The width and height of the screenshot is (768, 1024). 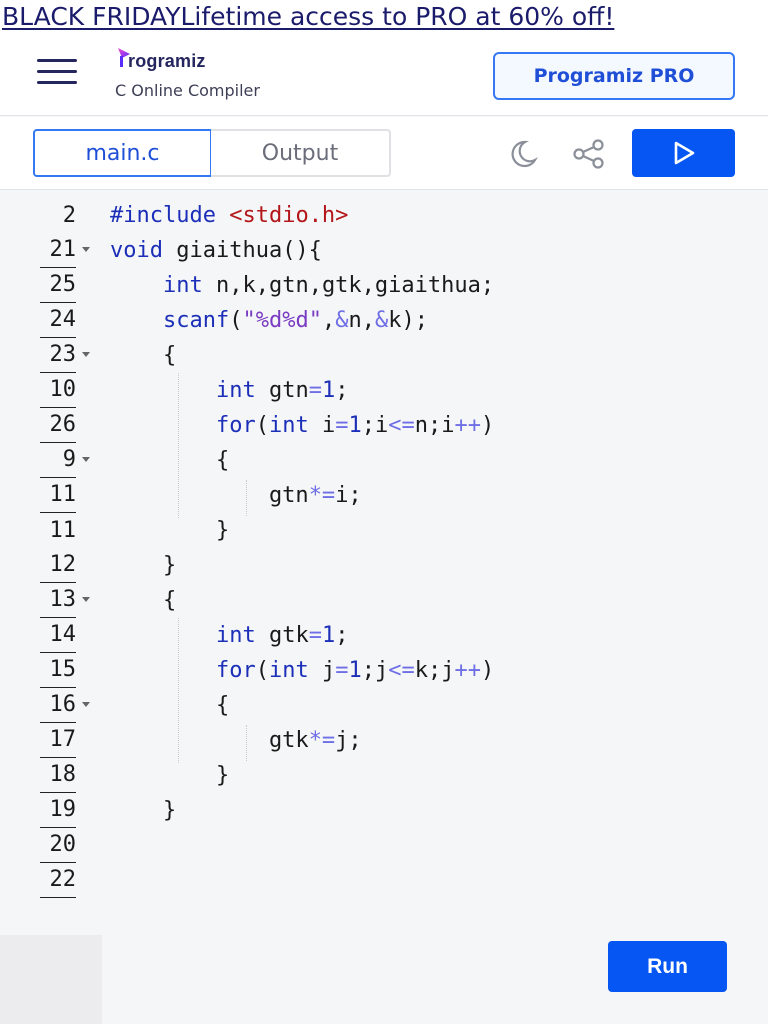 I want to click on line-number: 15, so click(x=58, y=670).